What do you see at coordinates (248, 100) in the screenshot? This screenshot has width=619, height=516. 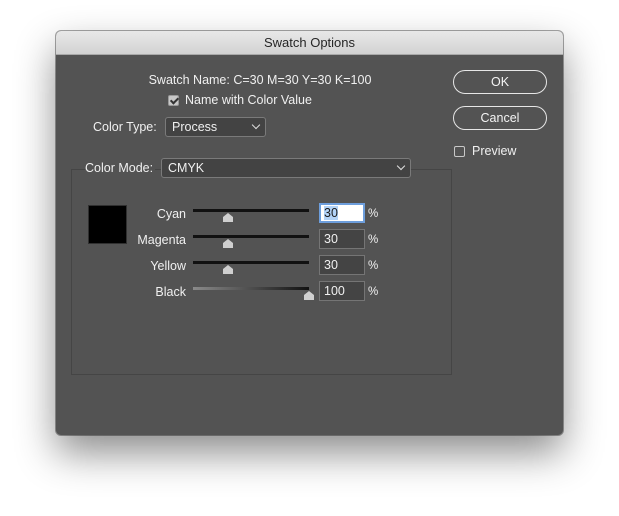 I see `name-with-color-value-label: Name with Color Value` at bounding box center [248, 100].